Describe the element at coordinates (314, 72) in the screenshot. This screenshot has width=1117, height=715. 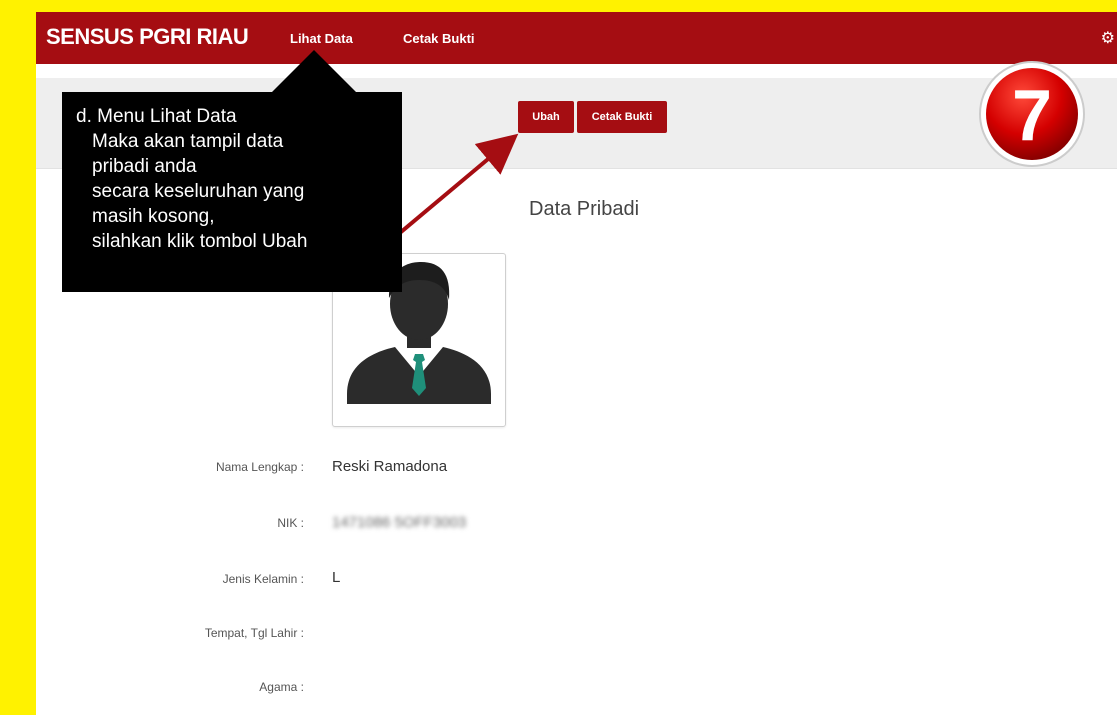
I see `callout-pointer` at that location.